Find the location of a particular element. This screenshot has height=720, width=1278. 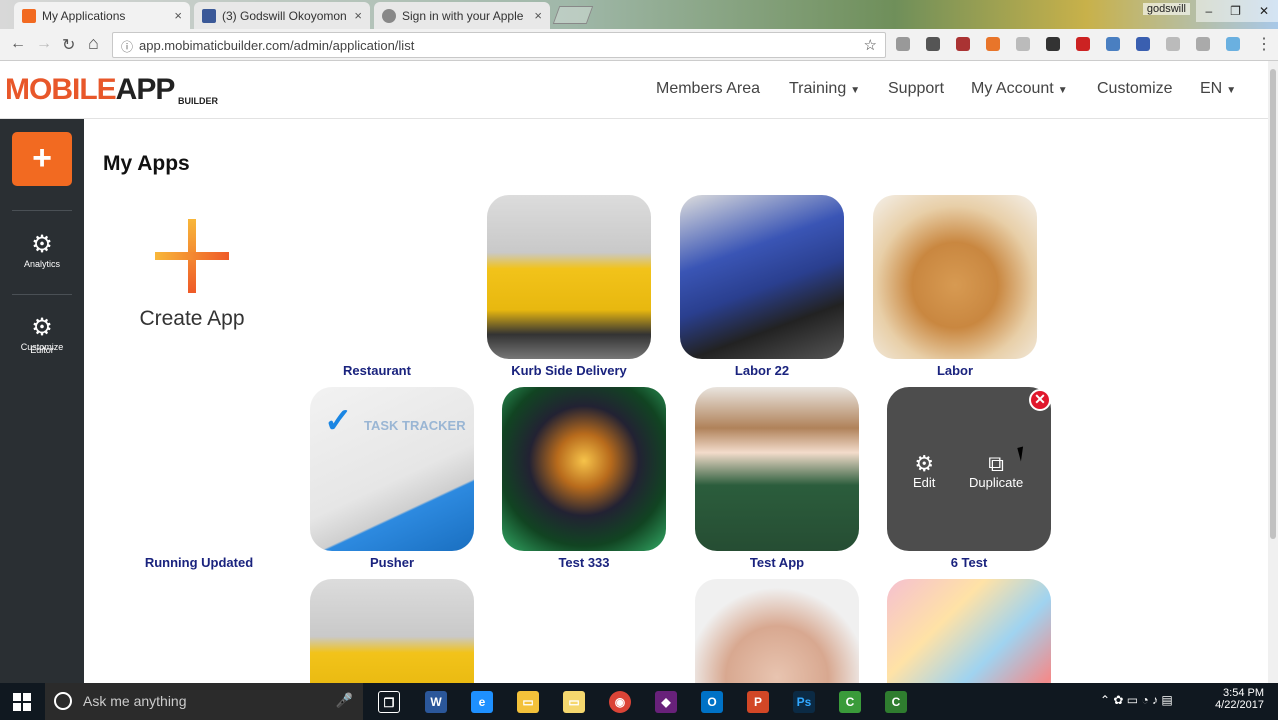

camtasia-recorder-icon: C is located at coordinates (896, 702).